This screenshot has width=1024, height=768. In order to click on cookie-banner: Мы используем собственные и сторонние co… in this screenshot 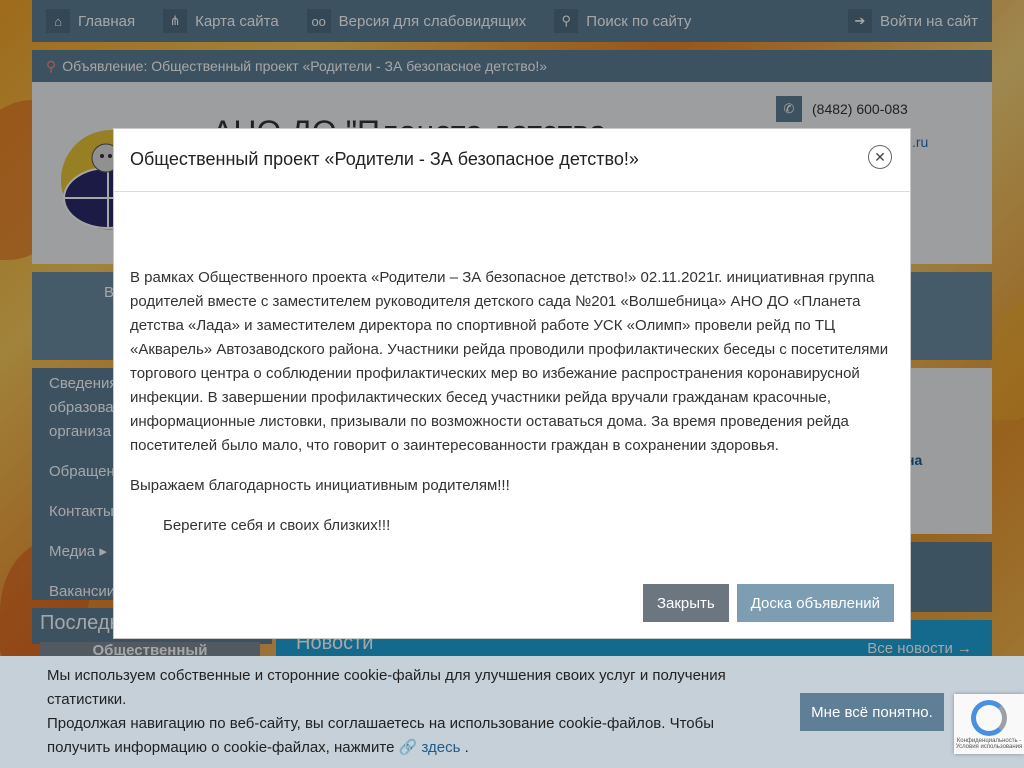, I will do `click(512, 712)`.